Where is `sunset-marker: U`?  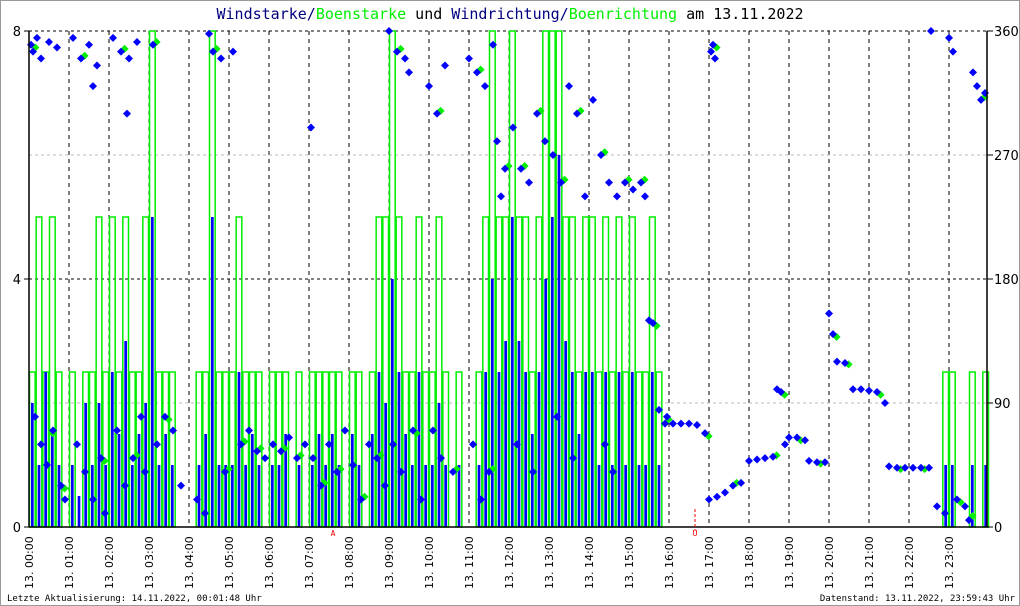
sunset-marker: U is located at coordinates (695, 533).